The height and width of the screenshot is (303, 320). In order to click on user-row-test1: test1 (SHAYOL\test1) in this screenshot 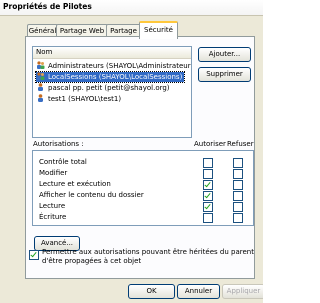, I will do `click(79, 99)`.